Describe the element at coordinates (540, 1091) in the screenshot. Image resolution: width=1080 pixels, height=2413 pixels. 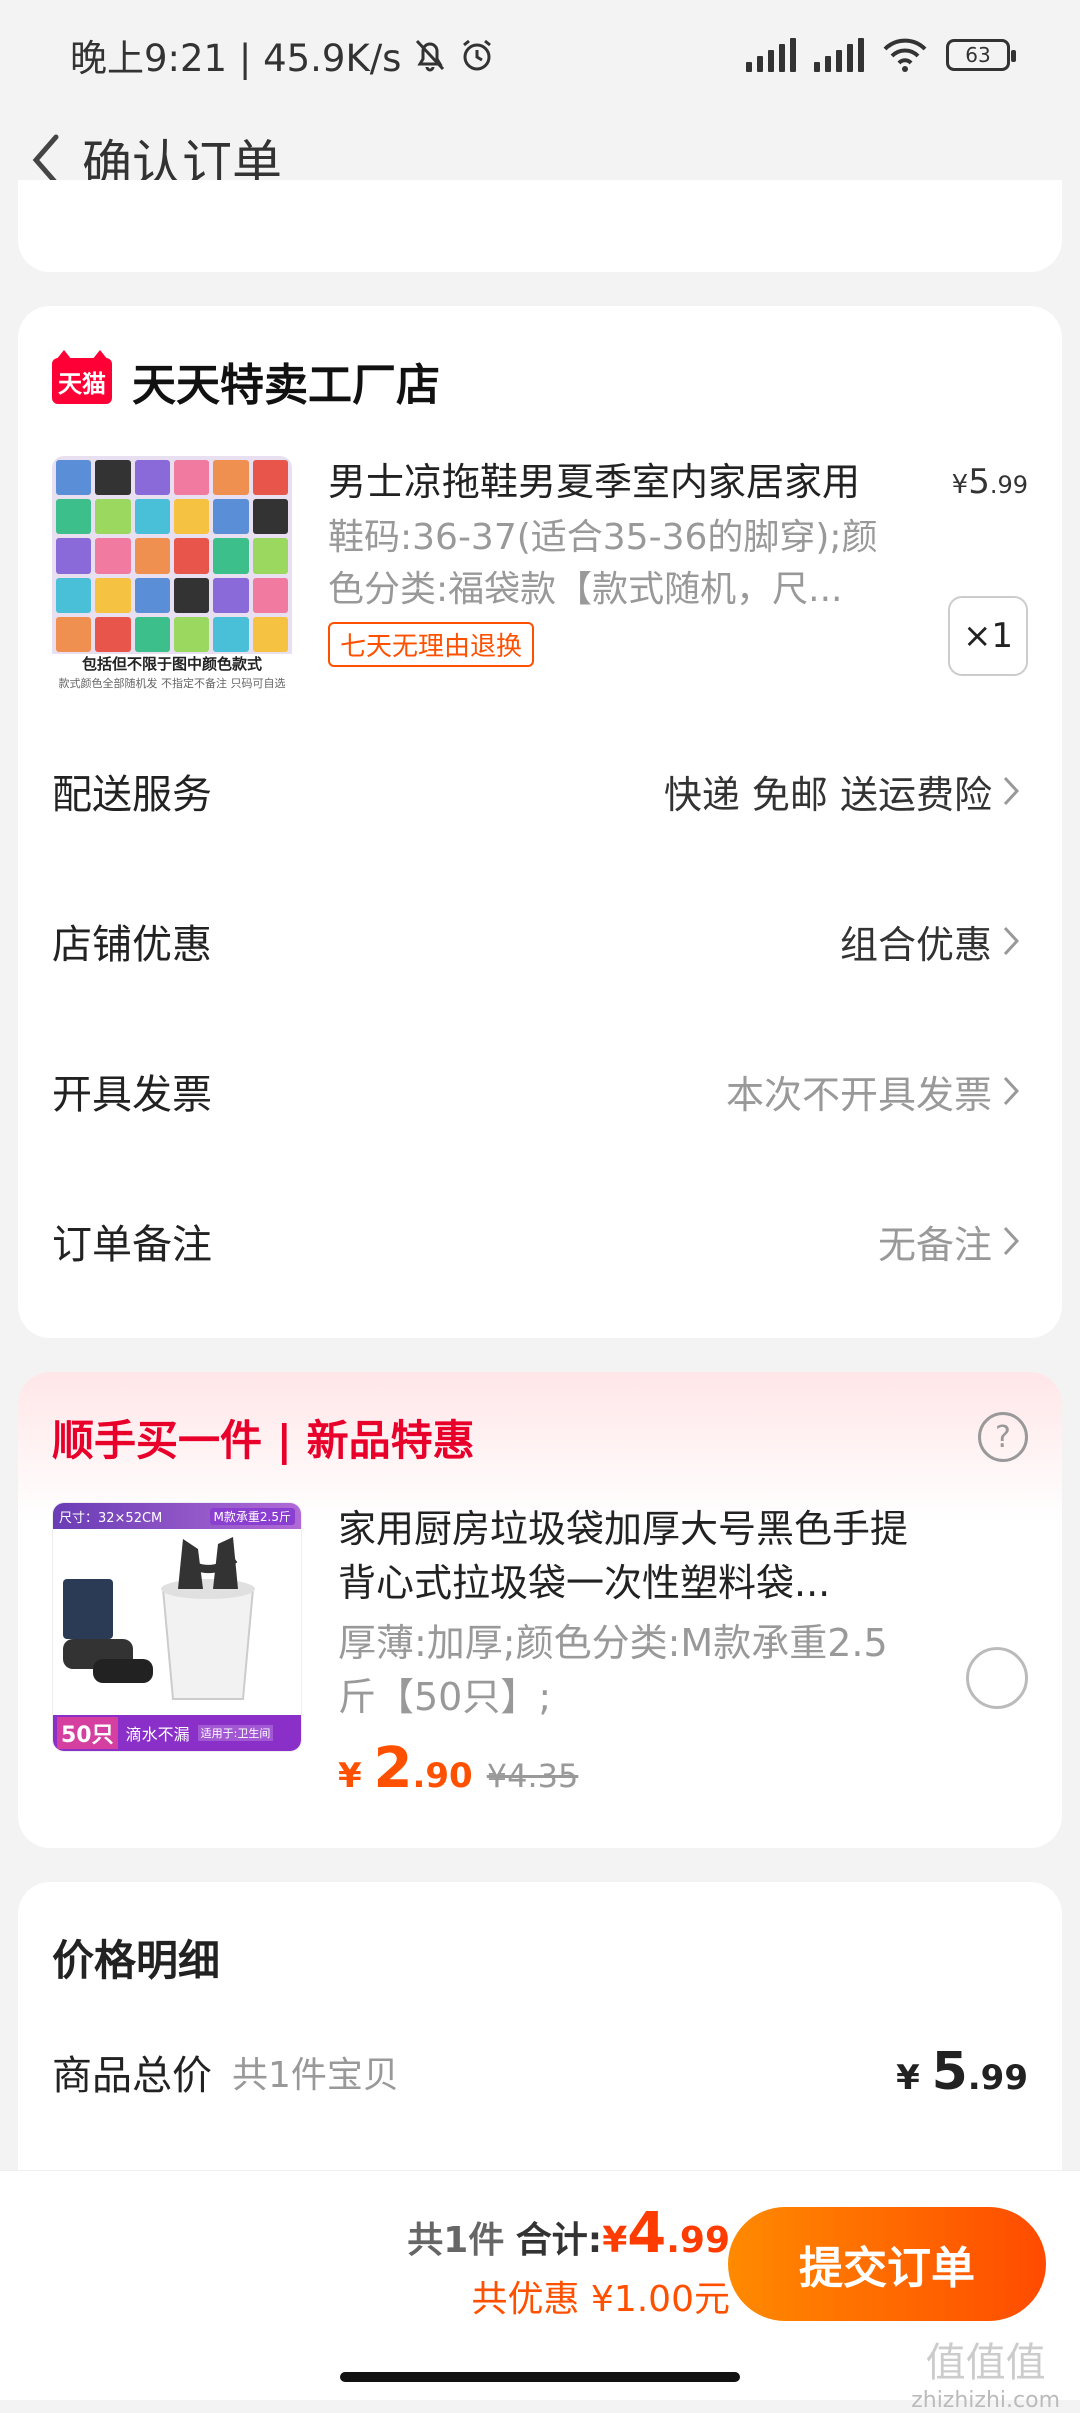
I see `row-invoice: 开具发票 本次不开具发票` at that location.